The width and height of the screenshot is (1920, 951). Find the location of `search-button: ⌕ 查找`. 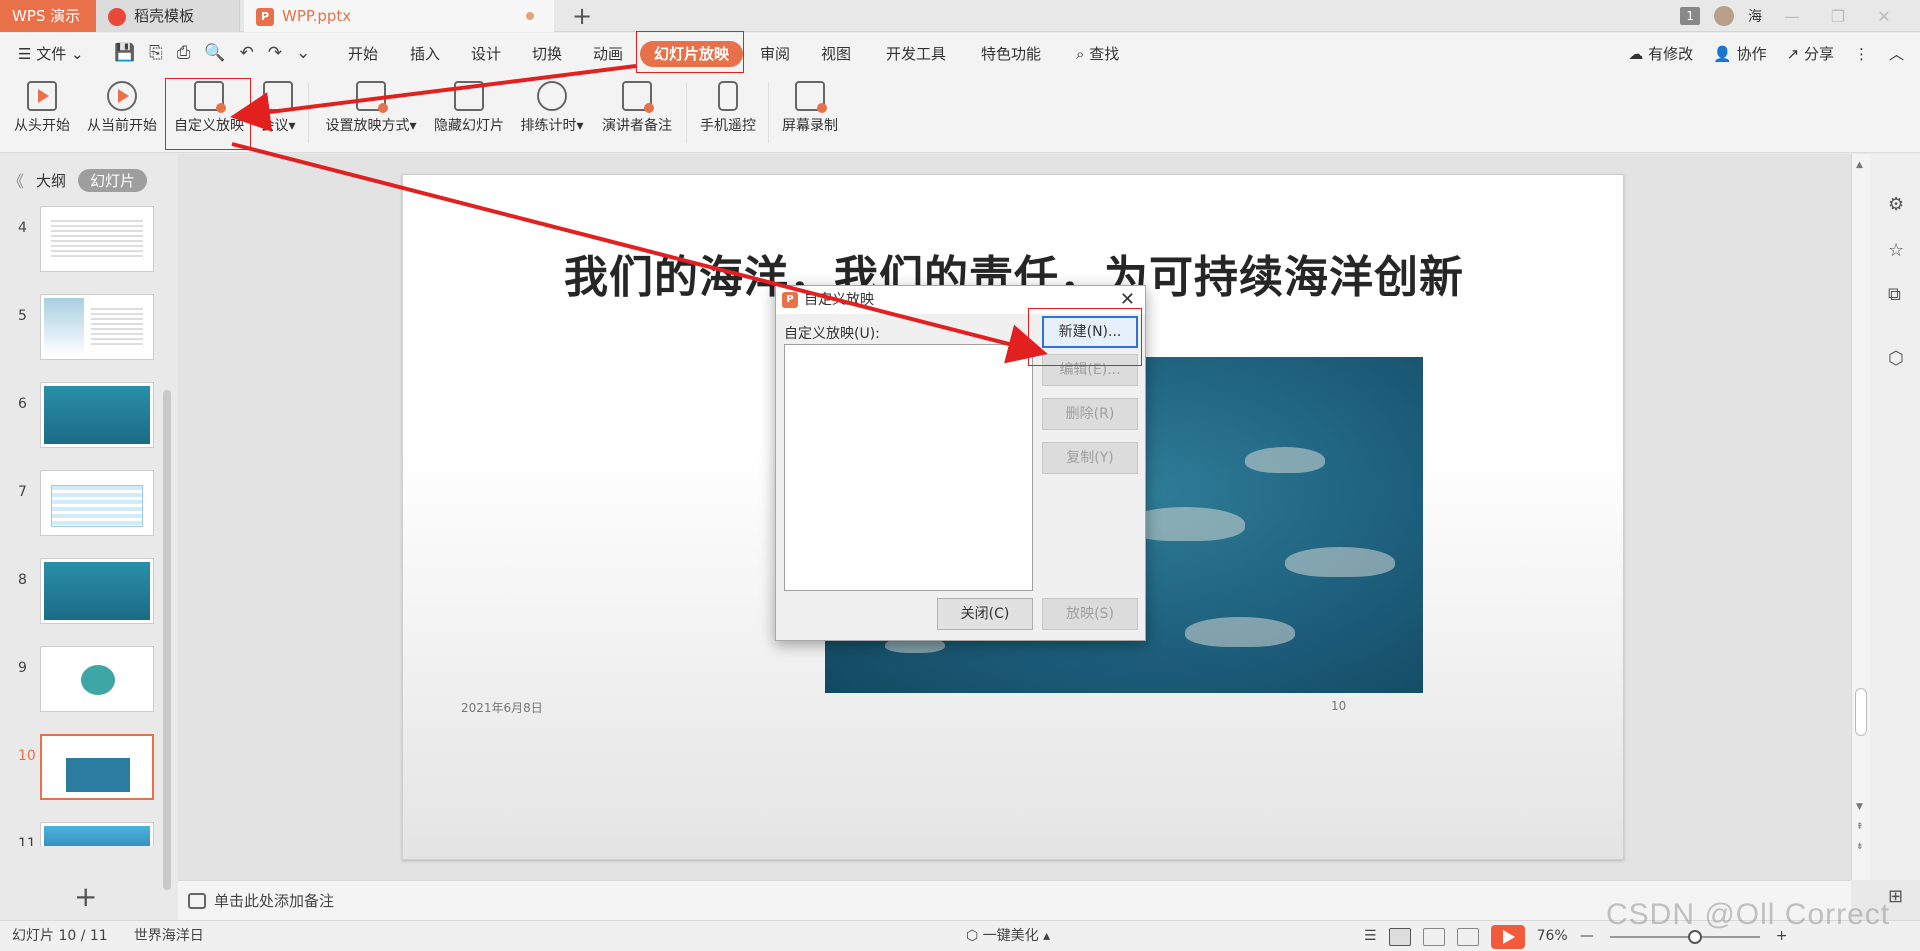

search-button: ⌕ 查找 is located at coordinates (1097, 54).